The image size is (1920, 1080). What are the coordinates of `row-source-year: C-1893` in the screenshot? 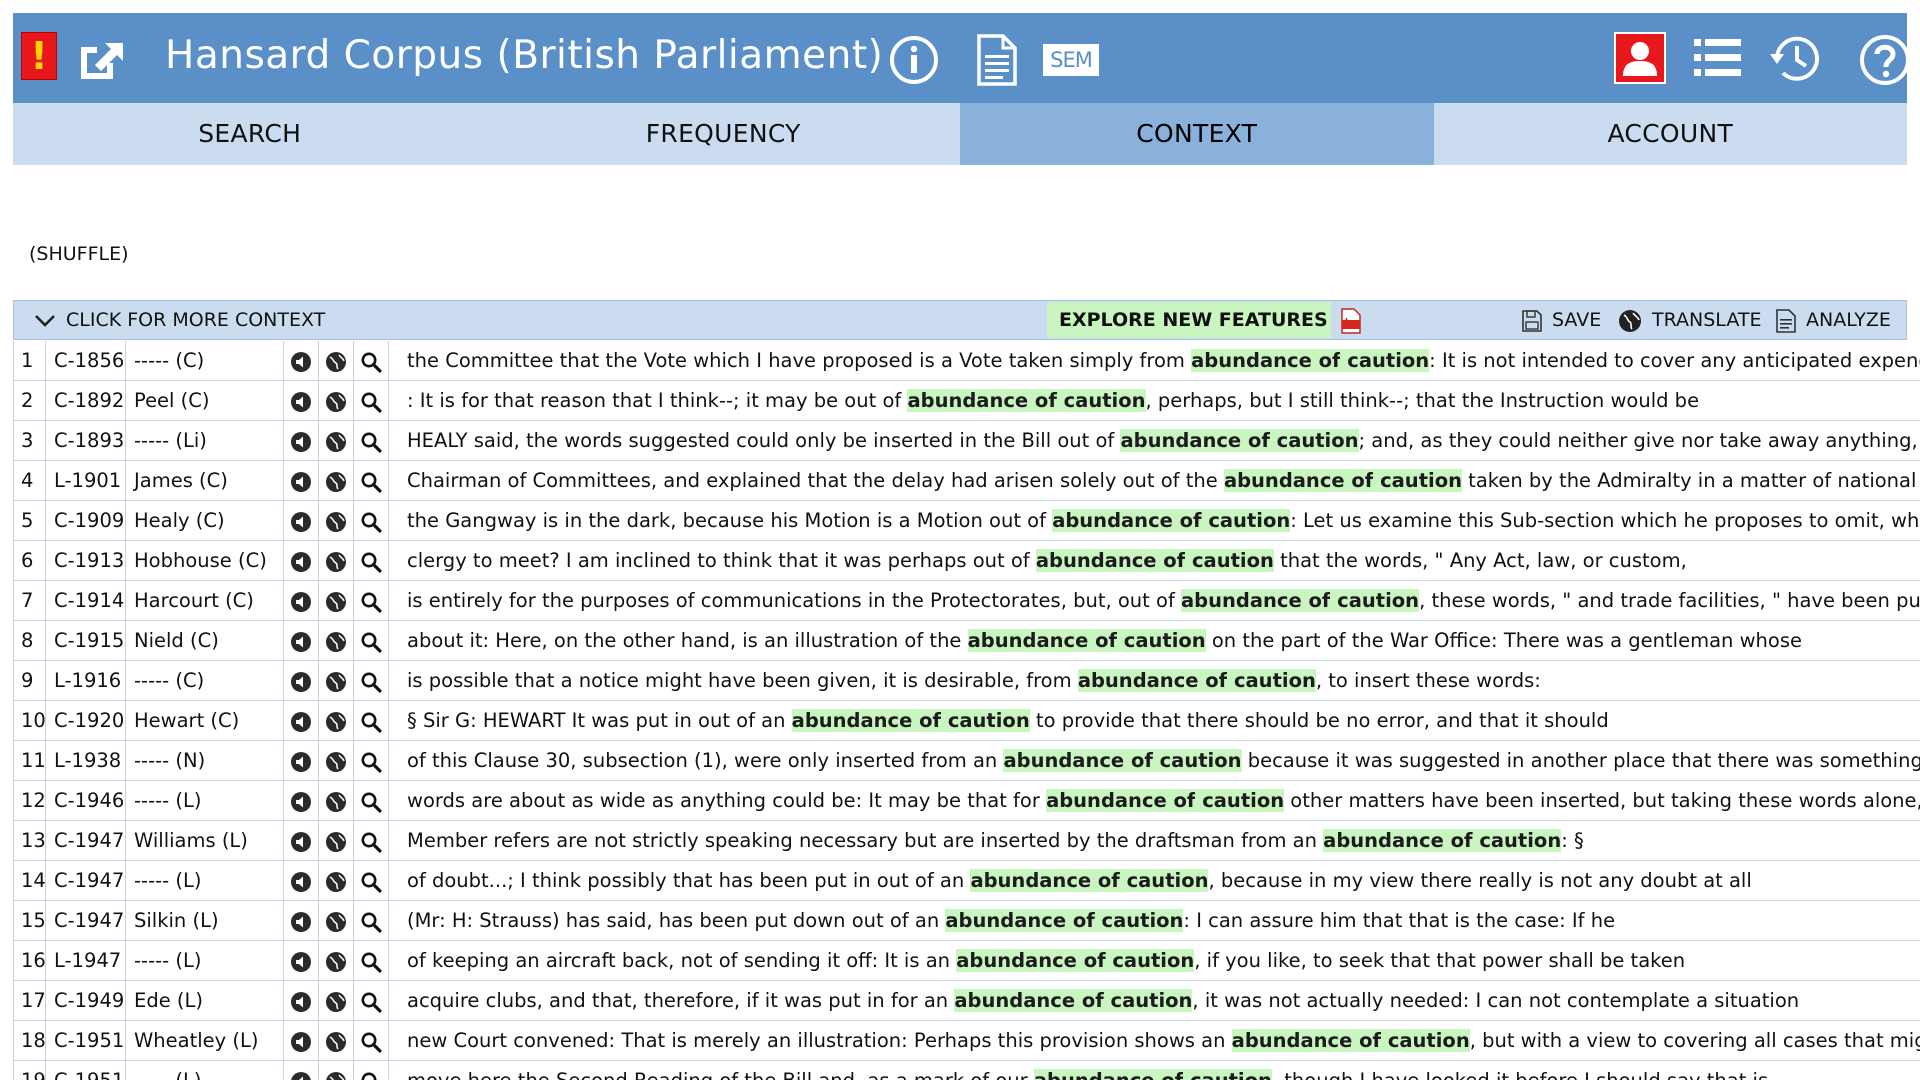 It's located at (86, 440).